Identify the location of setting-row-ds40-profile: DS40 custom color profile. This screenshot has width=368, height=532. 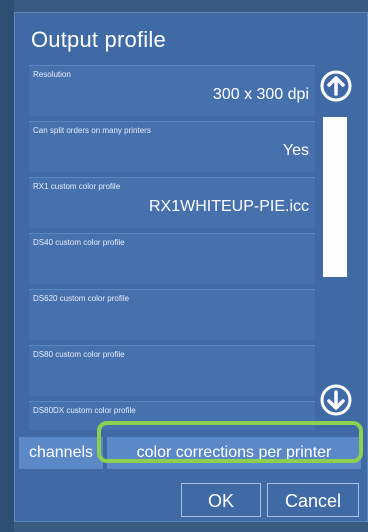
(172, 258).